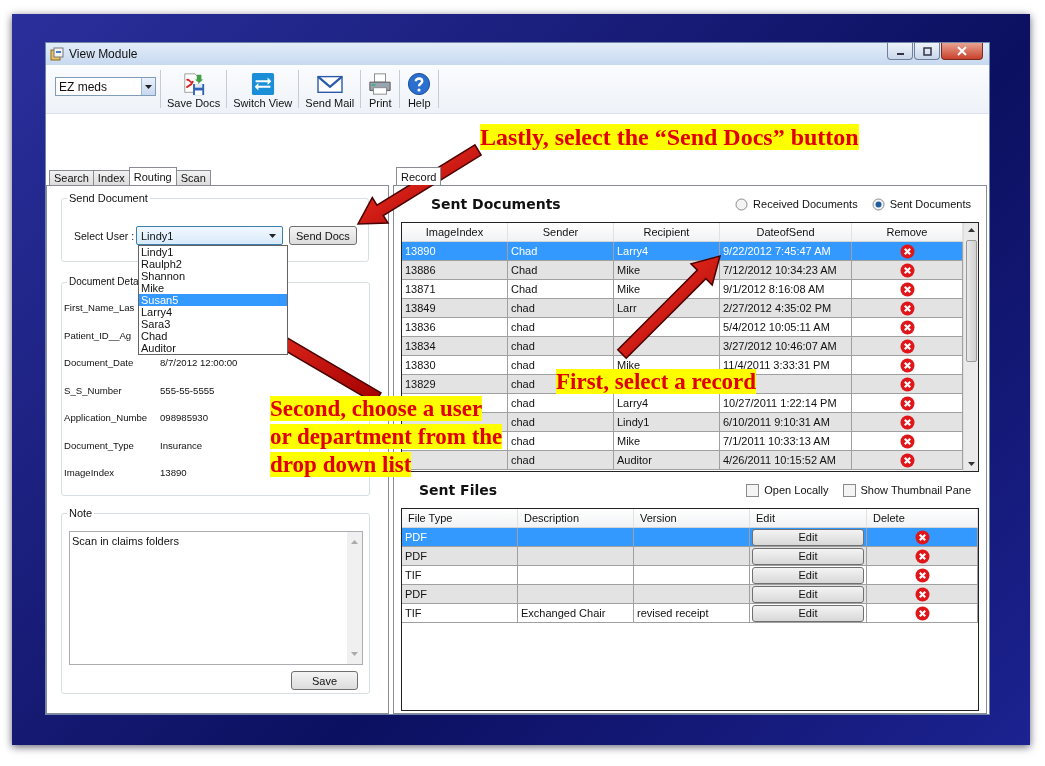 The height and width of the screenshot is (766, 1045). What do you see at coordinates (420, 365) in the screenshot?
I see `table-cell: 13830` at bounding box center [420, 365].